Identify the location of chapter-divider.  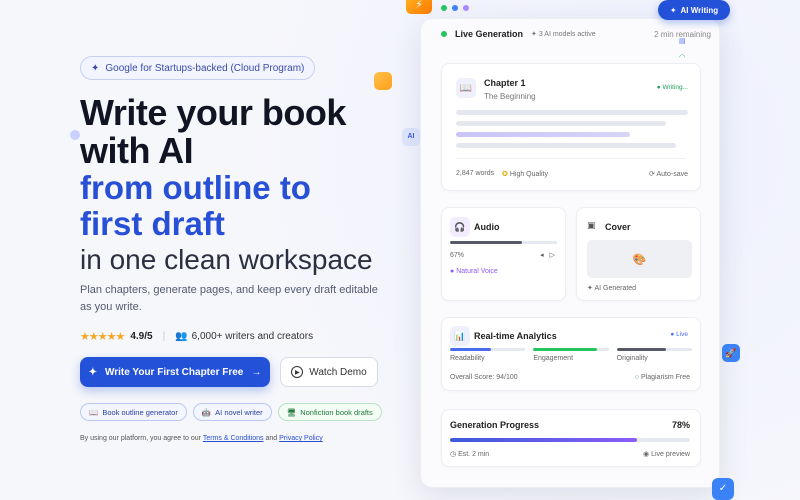
(571, 158).